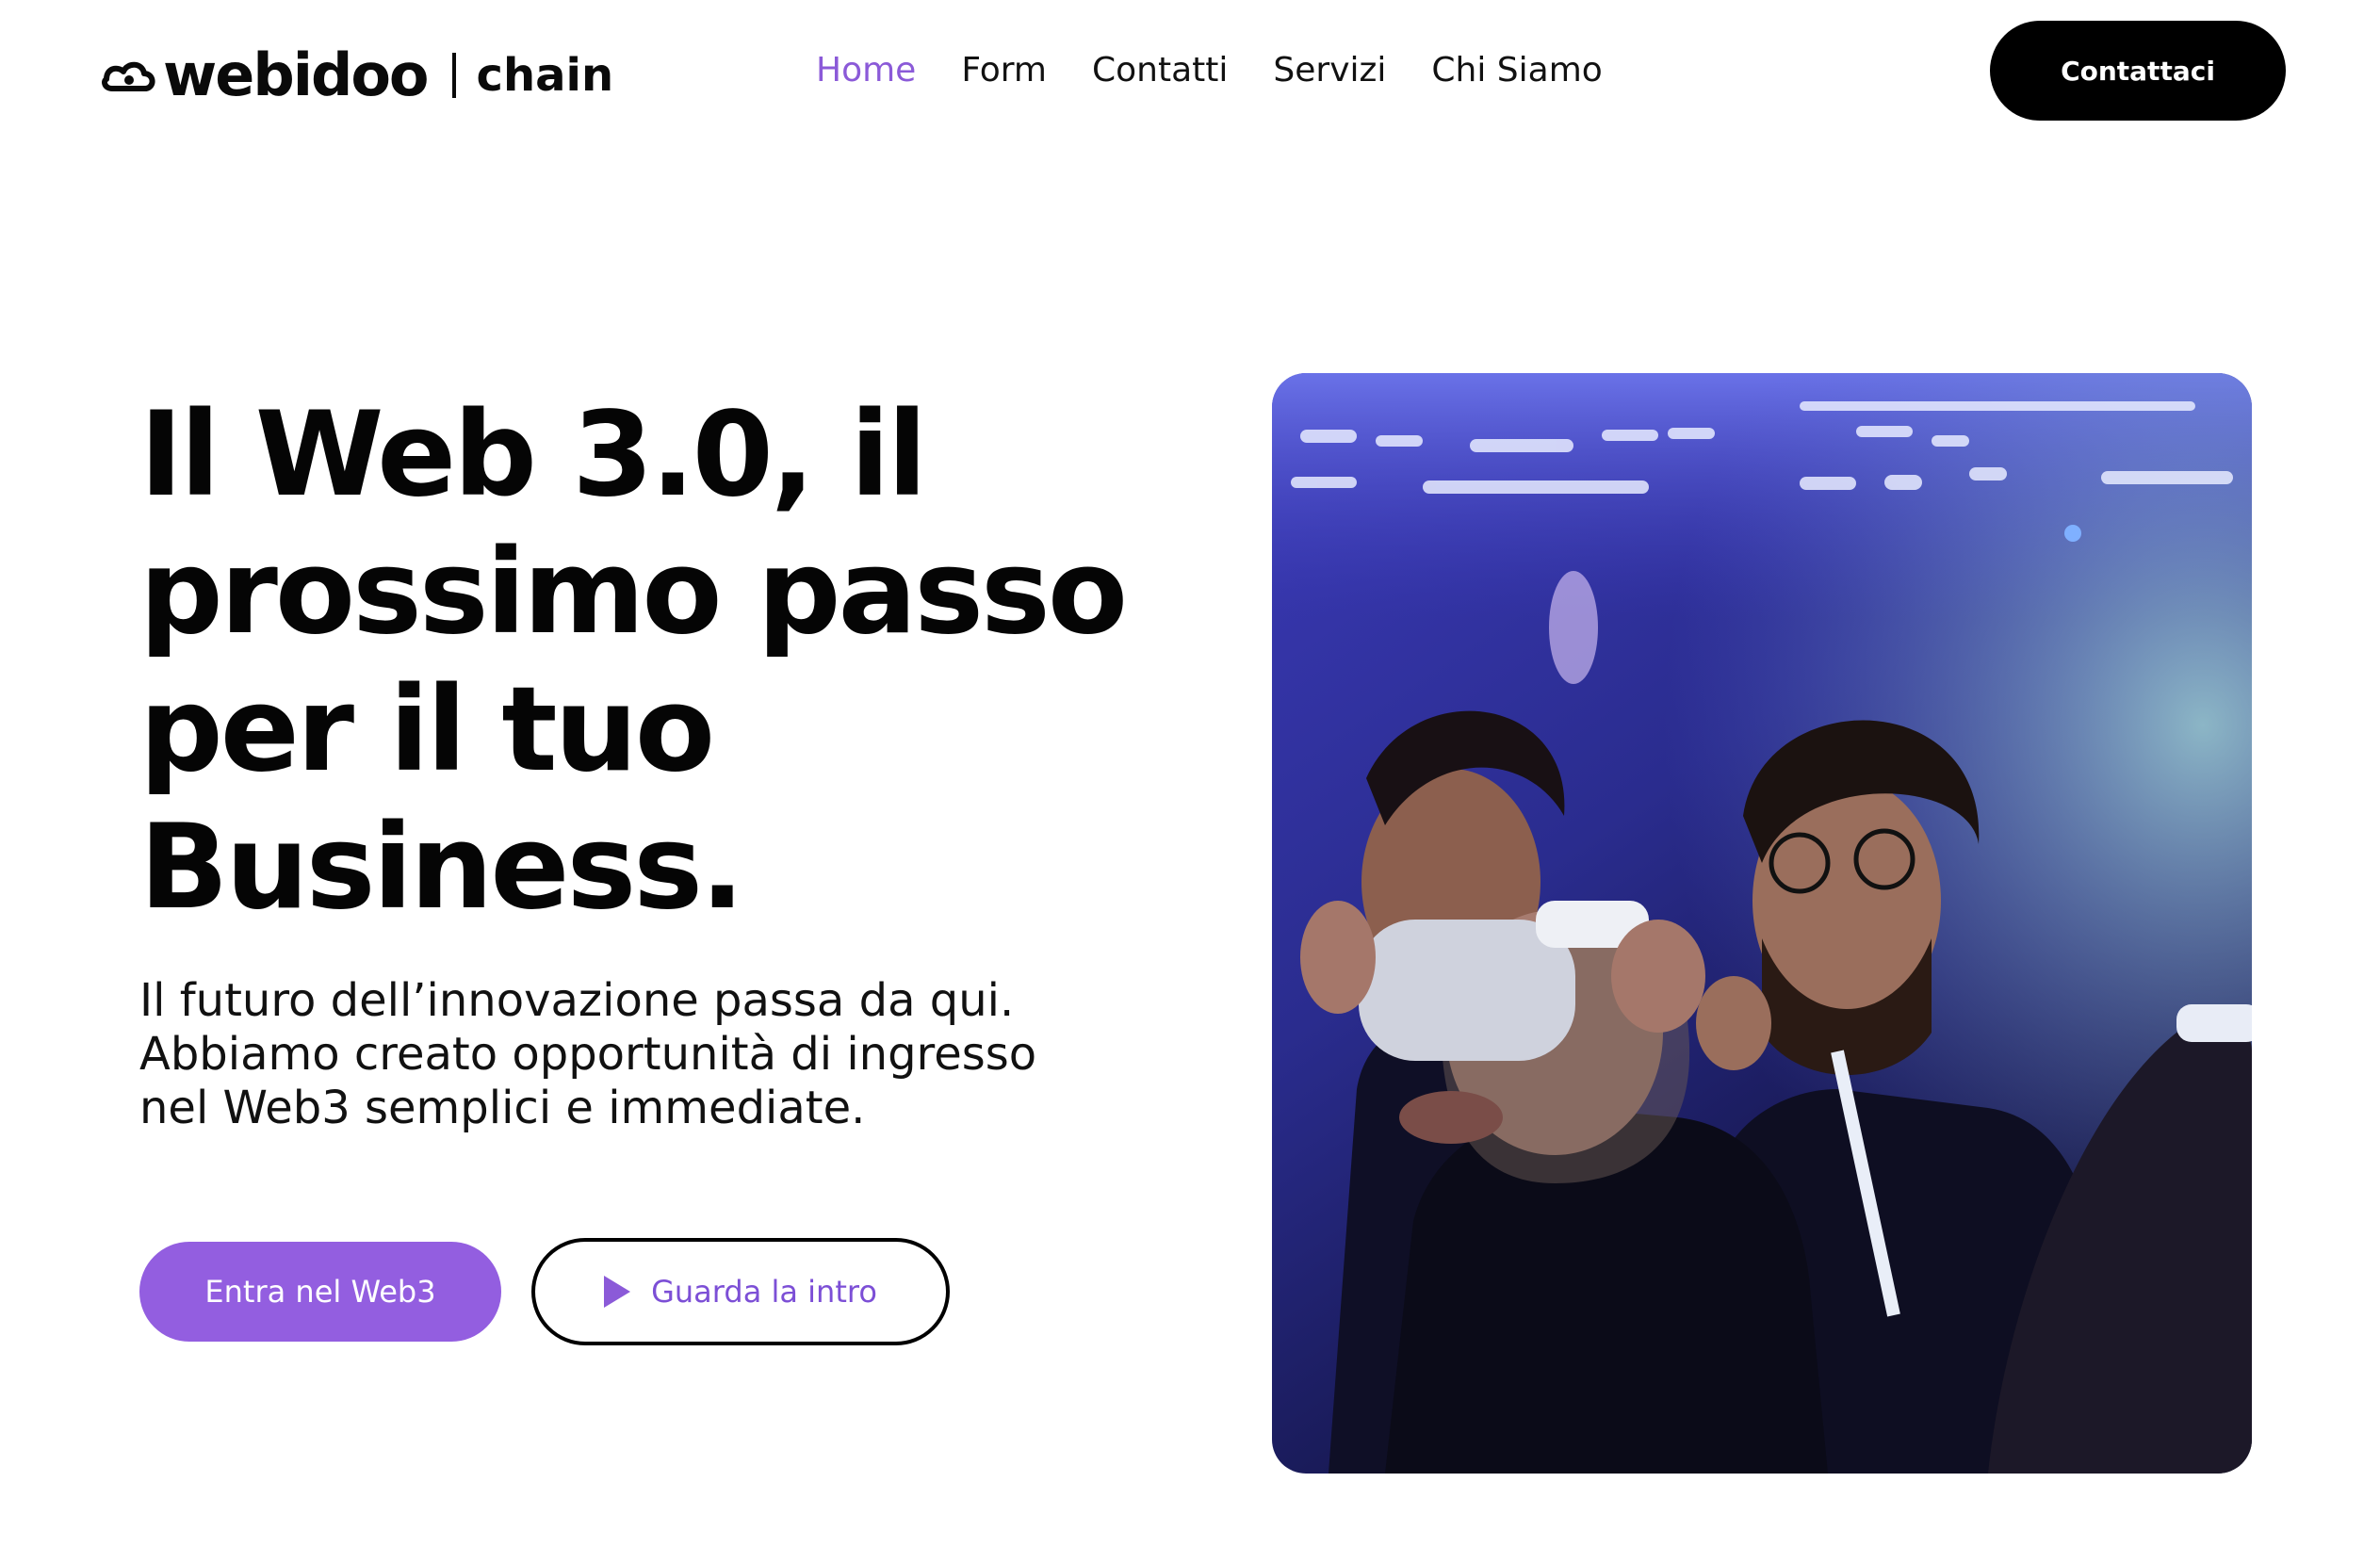 The width and height of the screenshot is (2380, 1547). I want to click on contattaci-button: Contattaci, so click(2138, 71).